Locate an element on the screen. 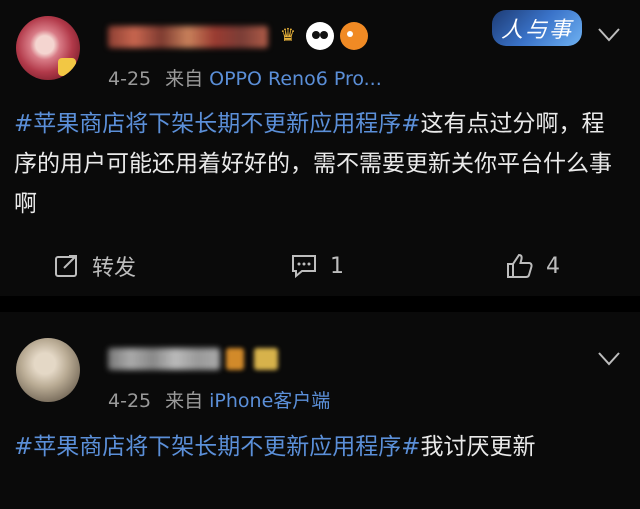 This screenshot has height=509, width=640. verified-badge-icon is located at coordinates (67, 67).